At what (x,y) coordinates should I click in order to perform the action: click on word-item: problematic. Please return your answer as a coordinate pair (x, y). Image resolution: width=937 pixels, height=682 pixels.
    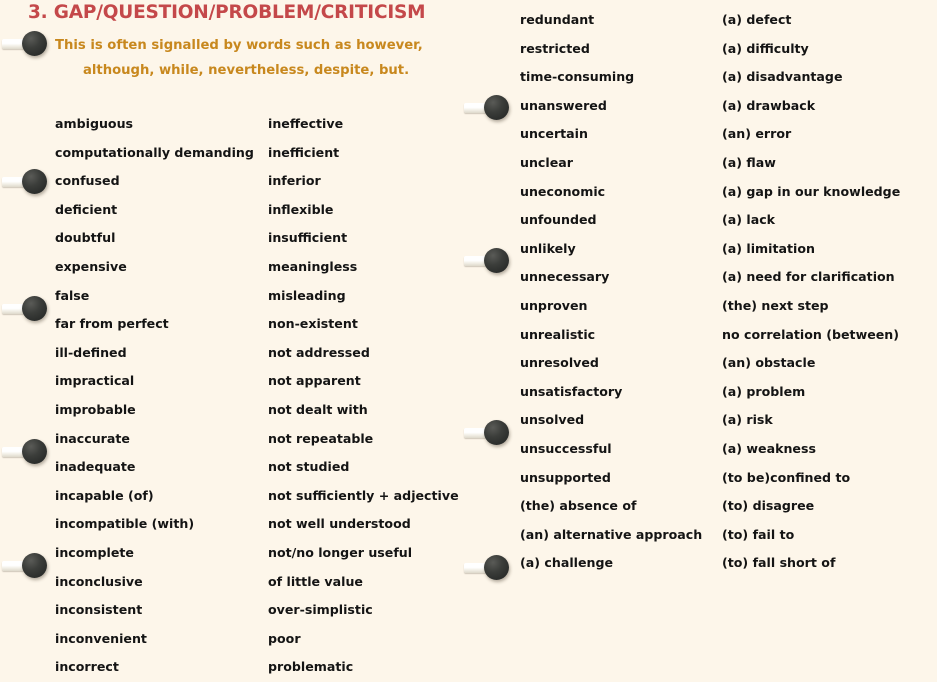
    Looking at the image, I should click on (311, 667).